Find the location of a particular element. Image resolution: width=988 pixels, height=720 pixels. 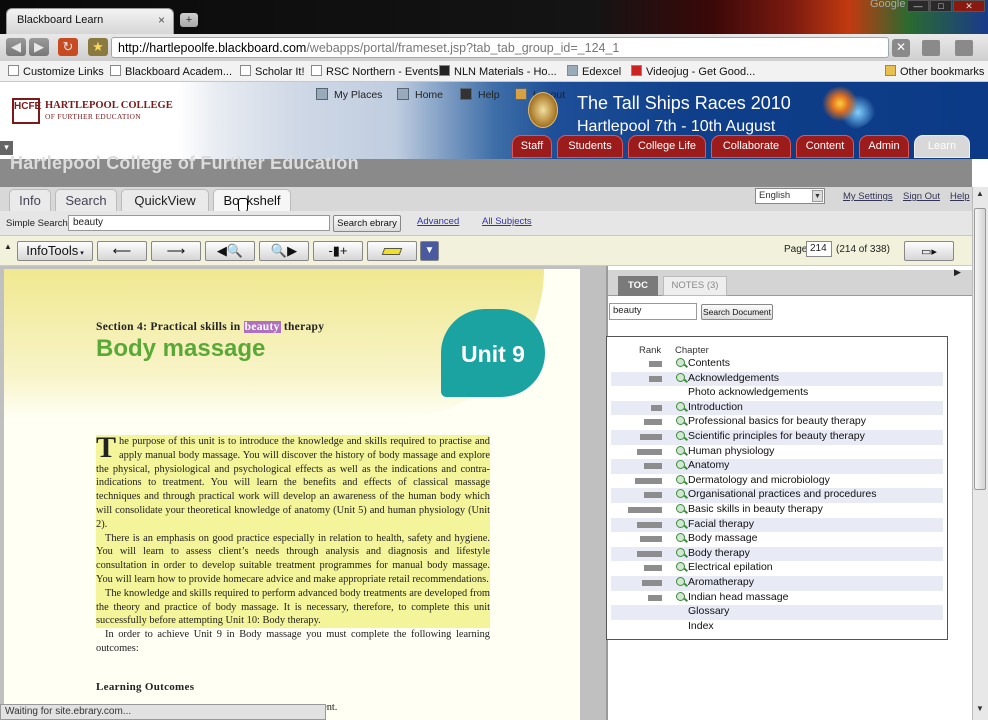

toc-chapter-label: Scientific principles for beauty therapy is located at coordinates (776, 436).